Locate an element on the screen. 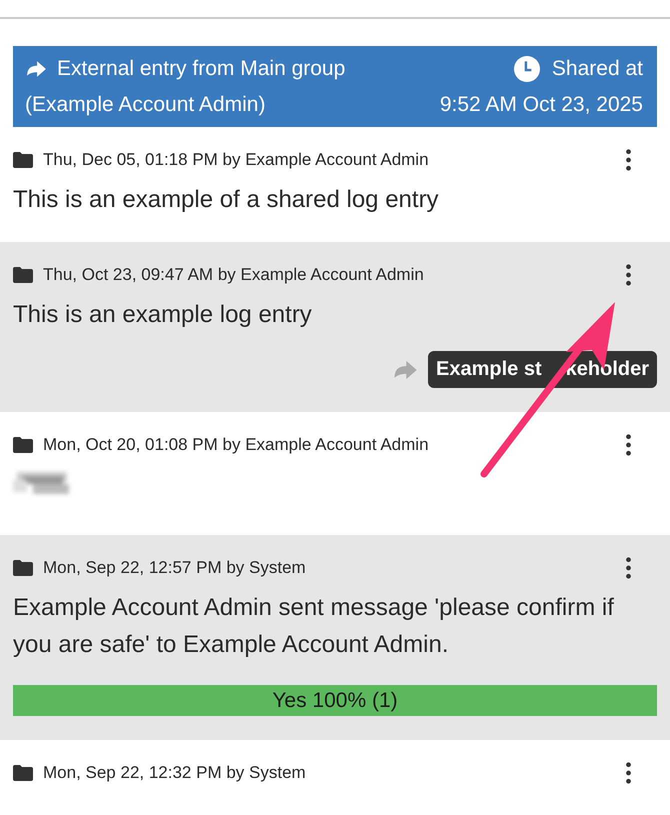 The width and height of the screenshot is (670, 815). shared-time: 9:52 AM Oct 23, 2025 is located at coordinates (541, 105).